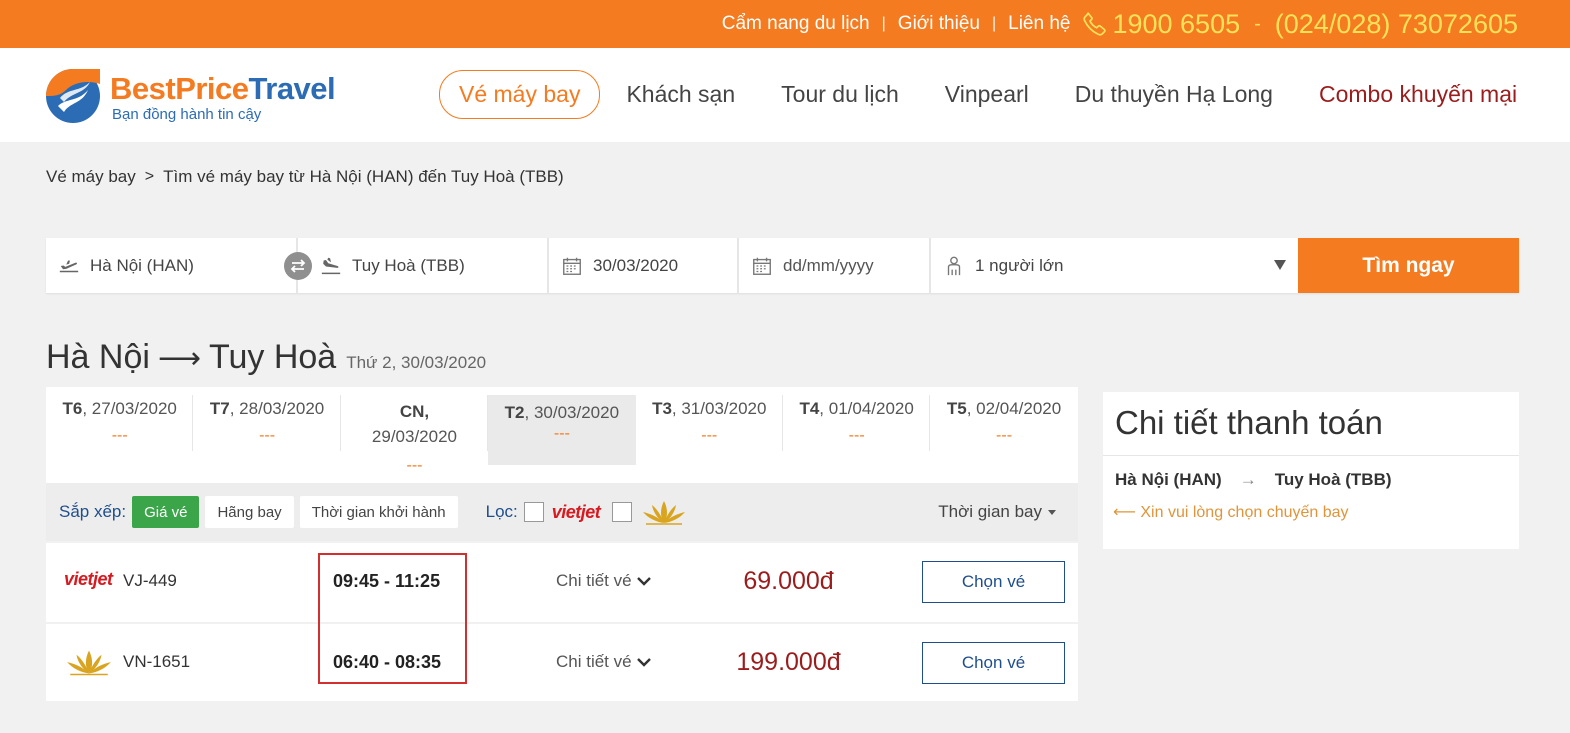  What do you see at coordinates (277, 408) in the screenshot?
I see `date-tab-date: , 28/03/2020` at bounding box center [277, 408].